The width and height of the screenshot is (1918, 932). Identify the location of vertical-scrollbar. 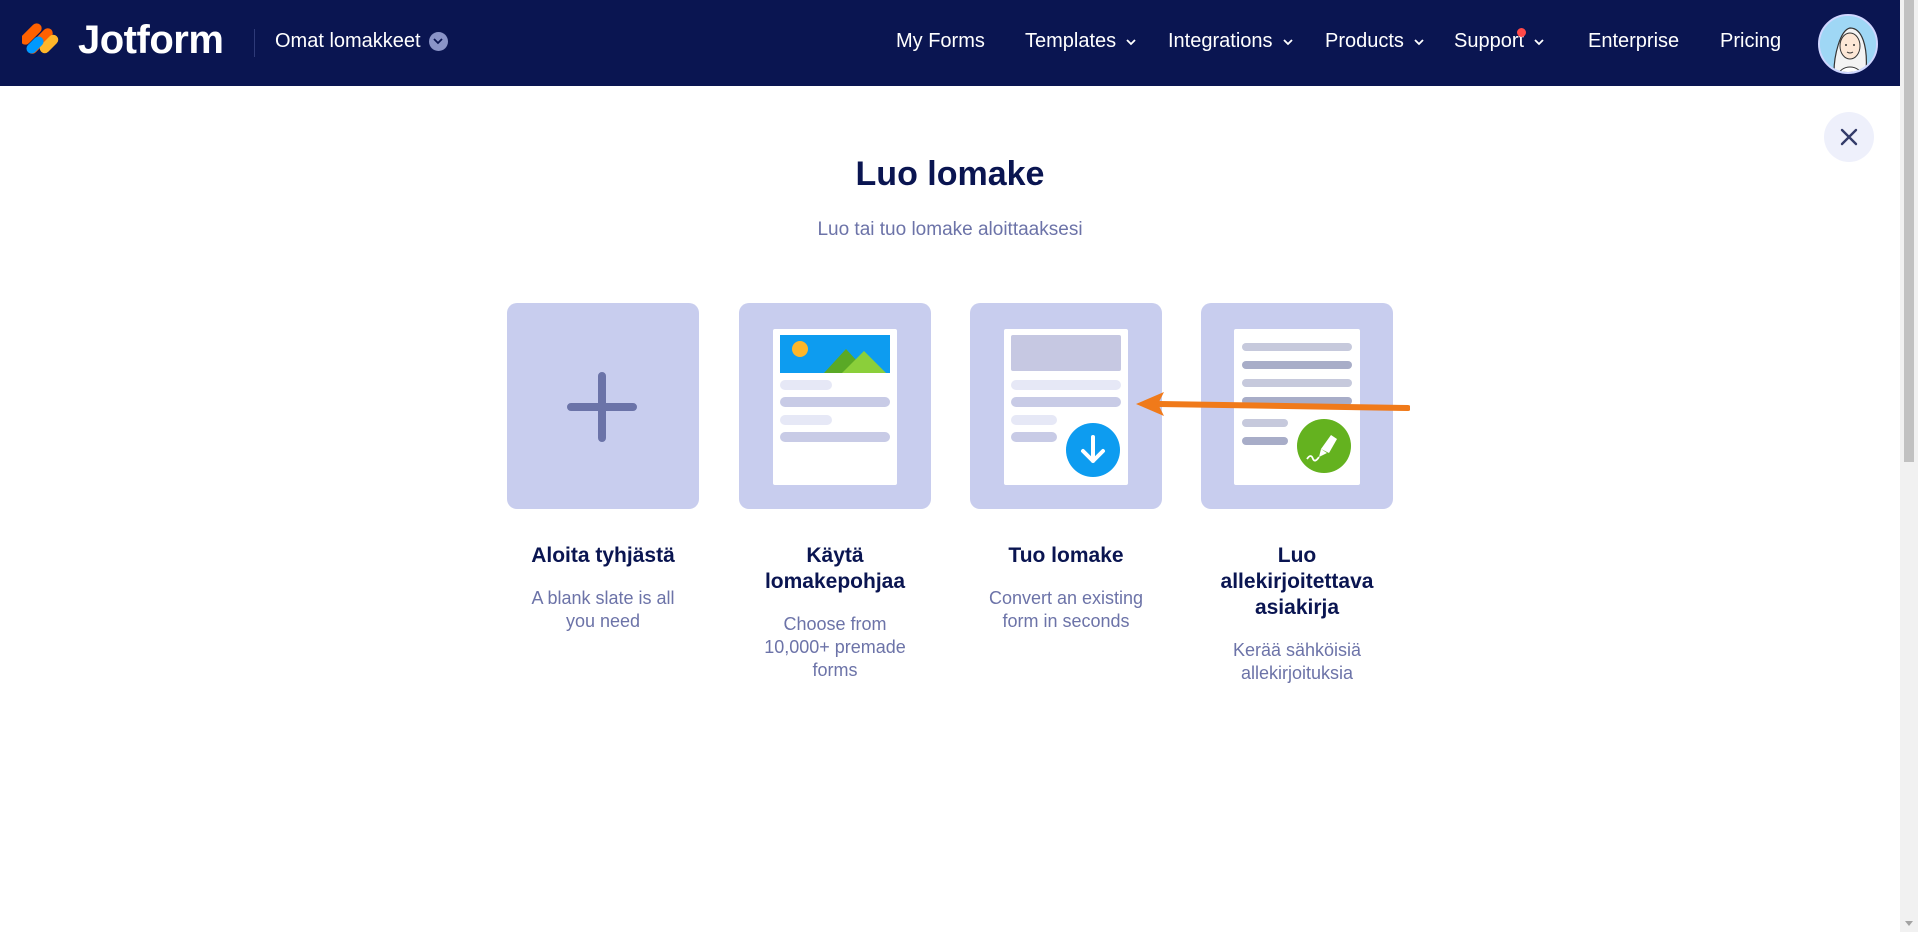
(1909, 466).